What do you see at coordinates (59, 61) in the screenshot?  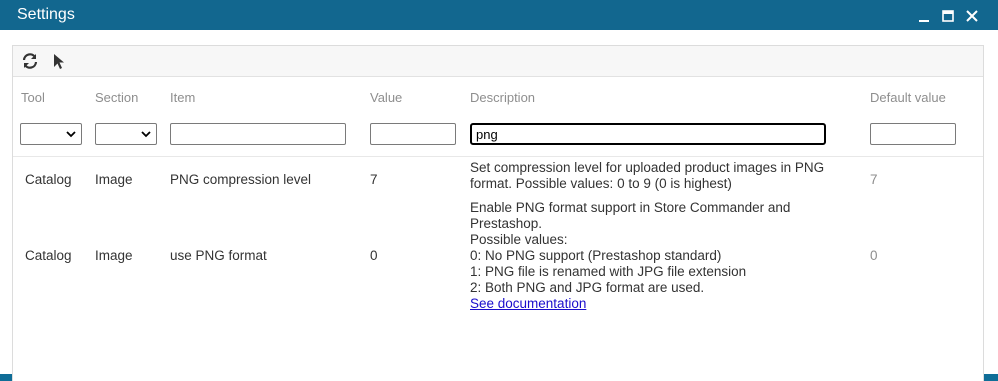 I see `cursor-icon` at bounding box center [59, 61].